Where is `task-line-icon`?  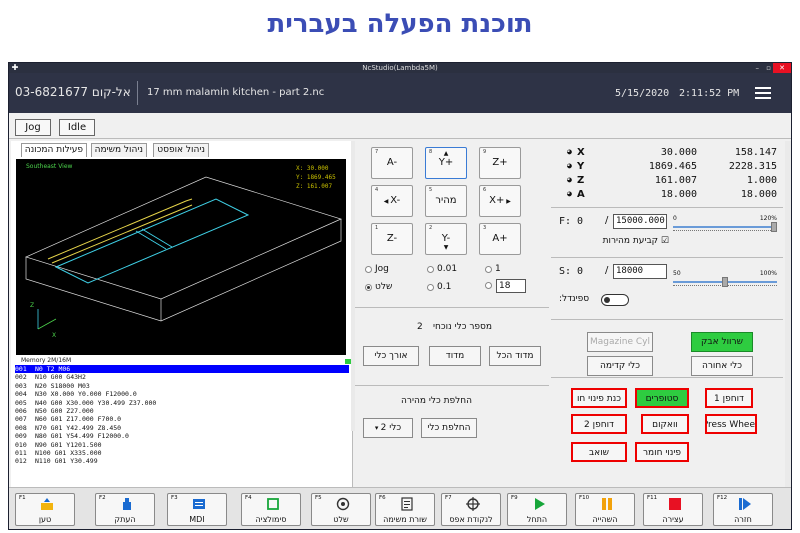 task-line-icon is located at coordinates (407, 504).